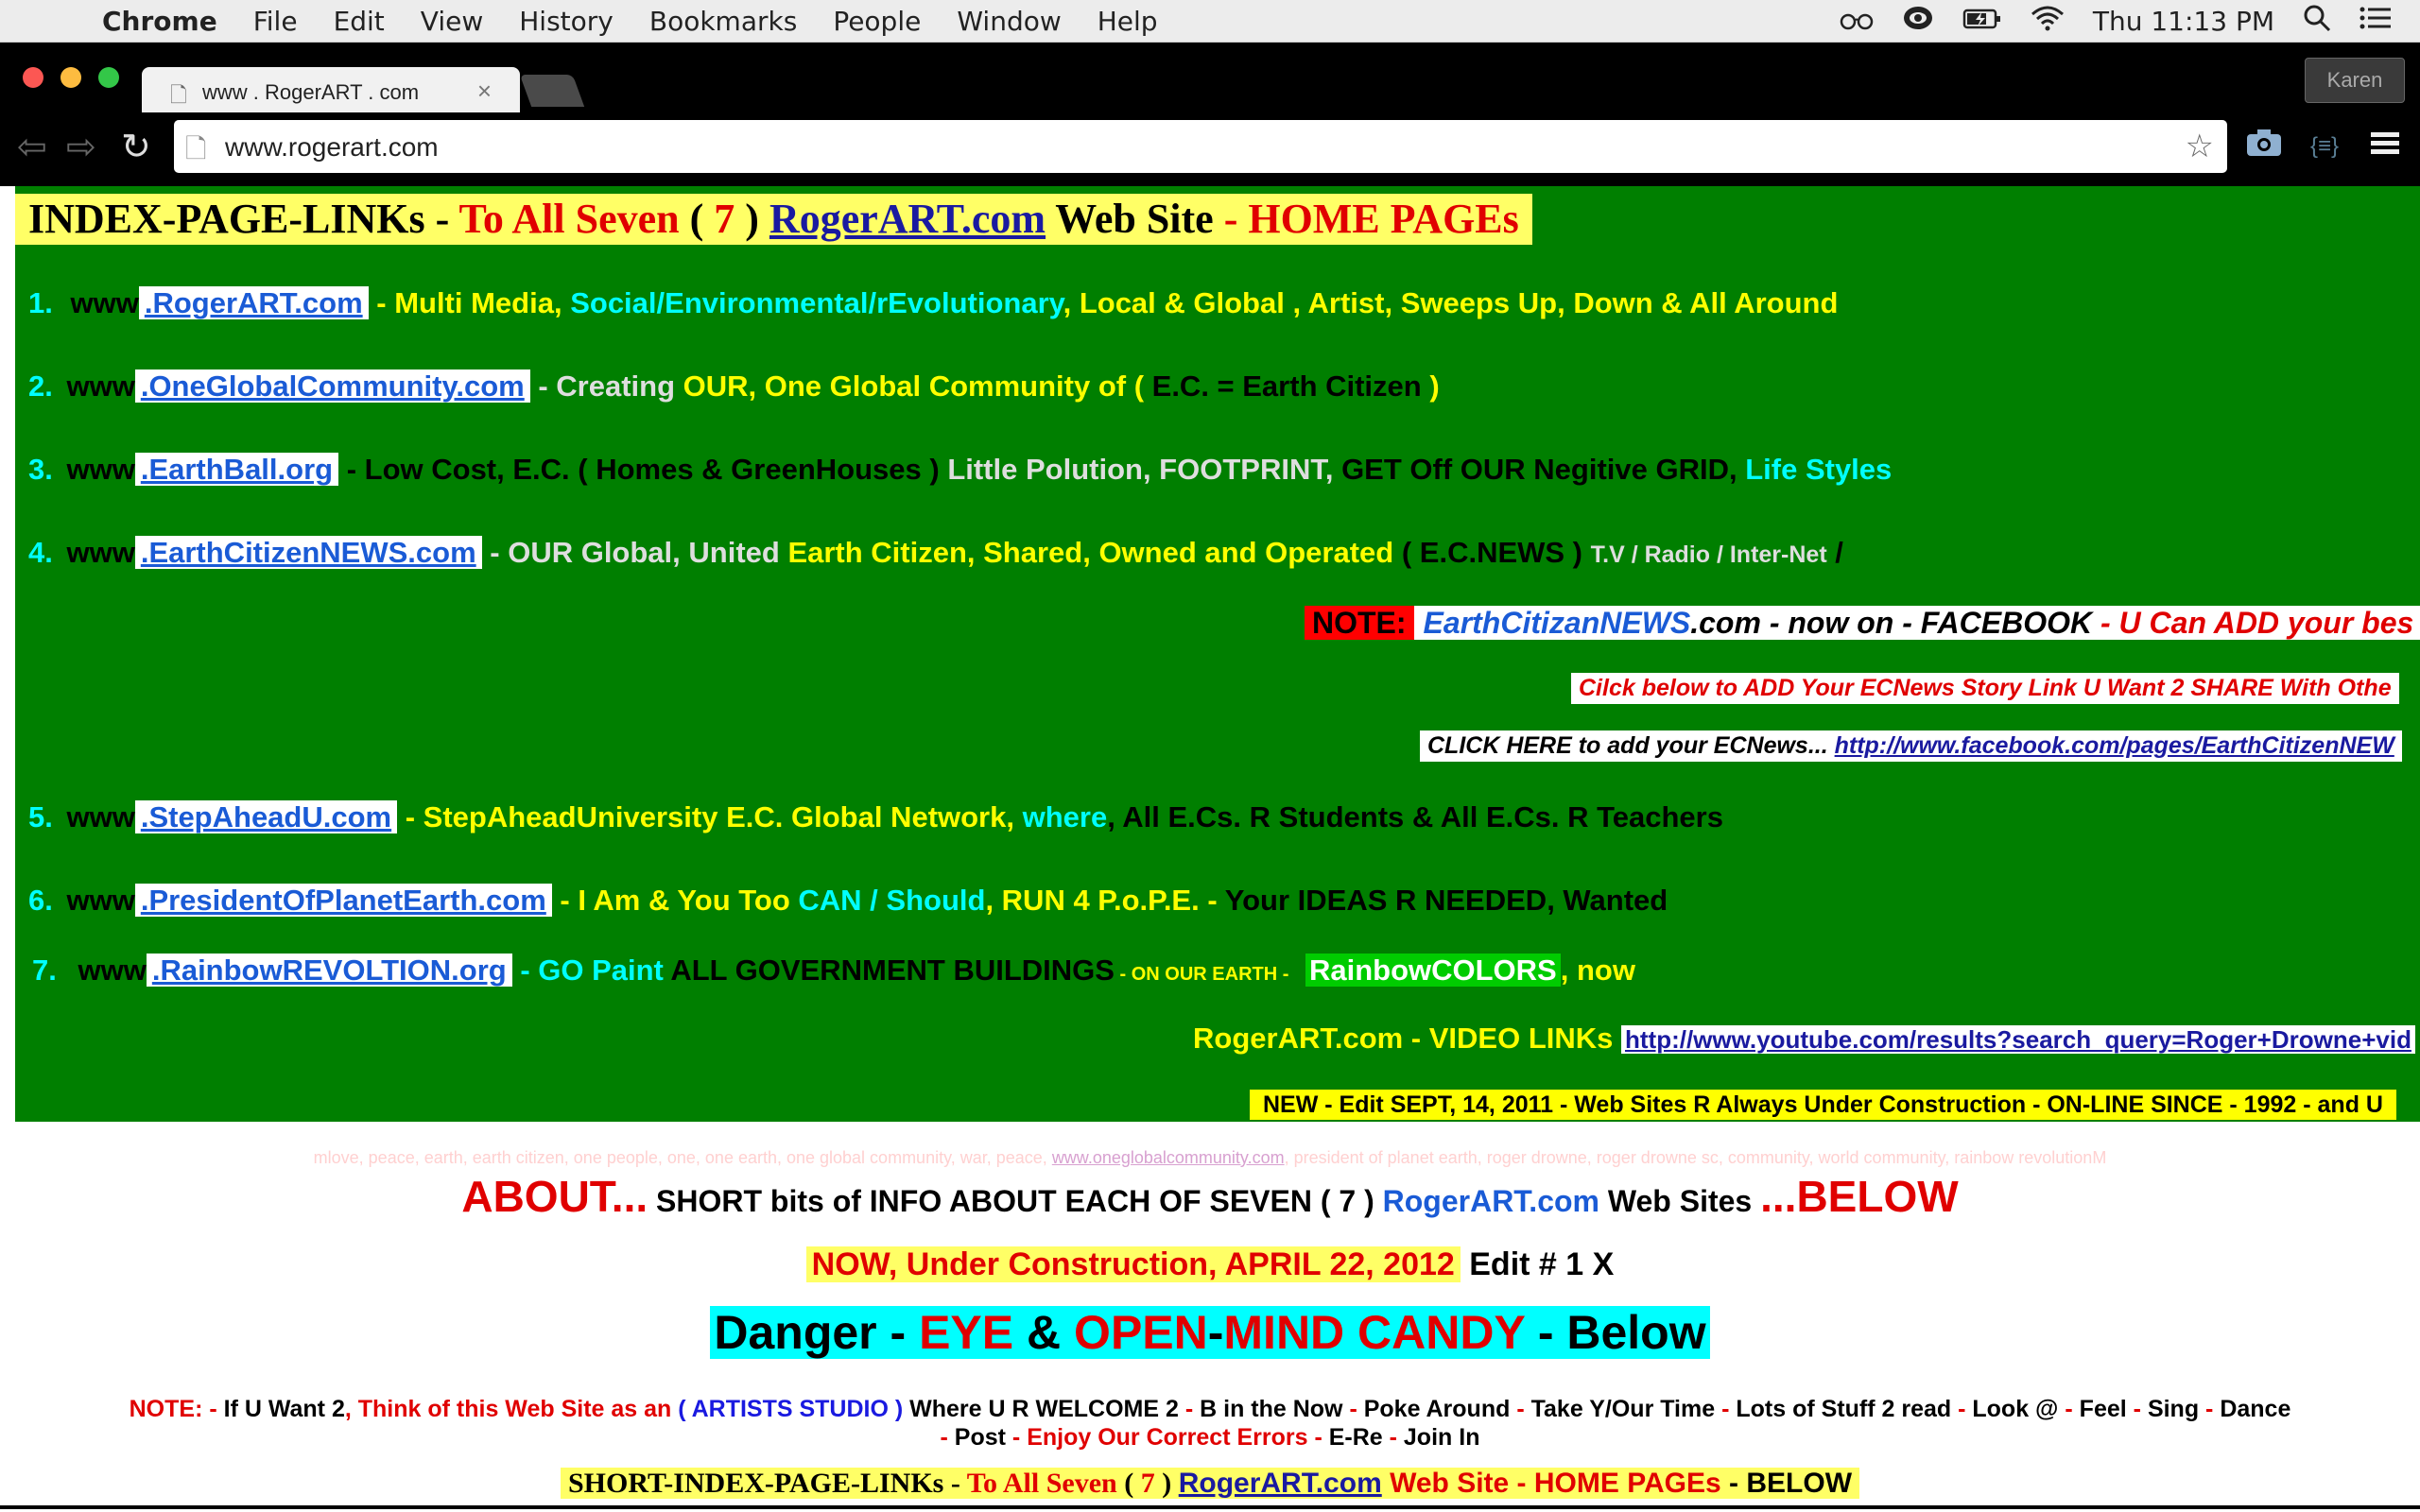  What do you see at coordinates (1210, 1507) in the screenshot?
I see `horizontal-scrollbar` at bounding box center [1210, 1507].